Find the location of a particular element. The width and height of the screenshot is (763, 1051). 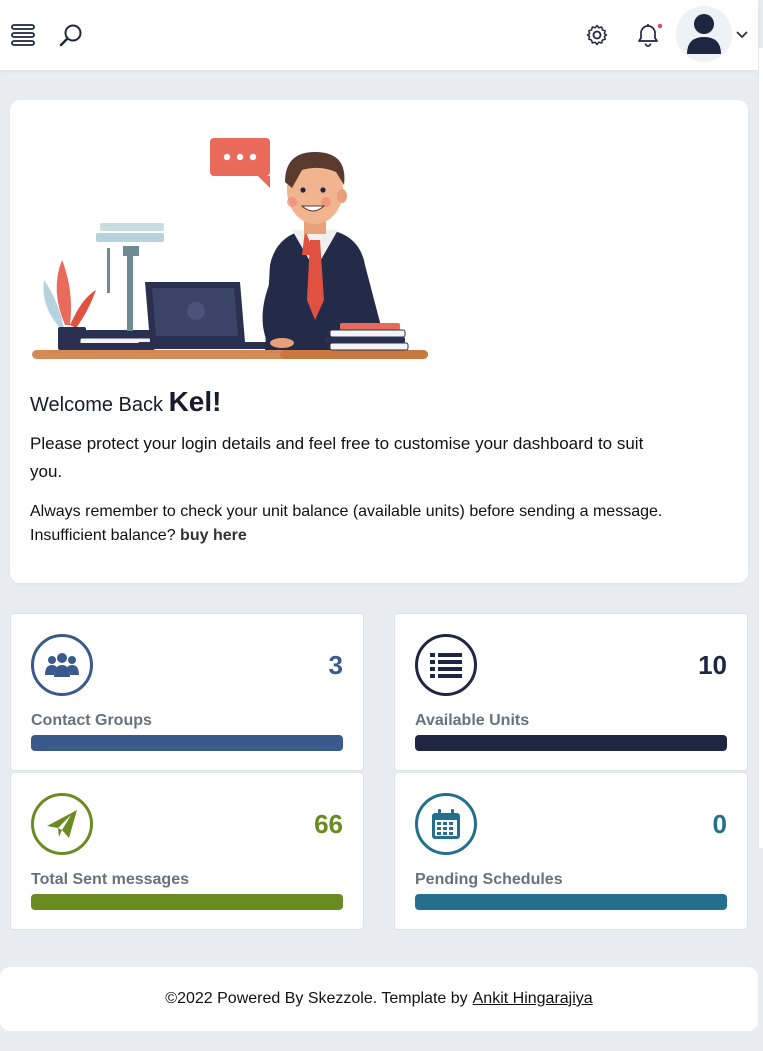

stat-value: 66 is located at coordinates (328, 824).